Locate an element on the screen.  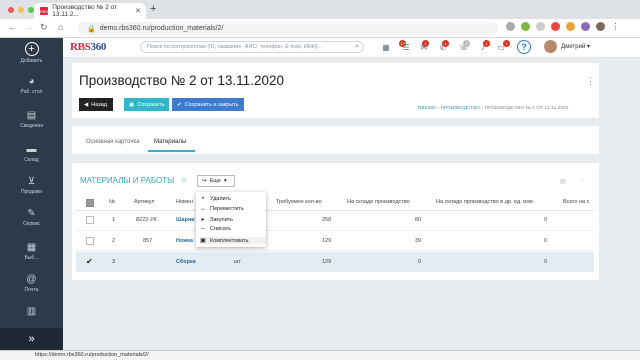
tab-materials: Материалы is located at coordinates (170, 142).